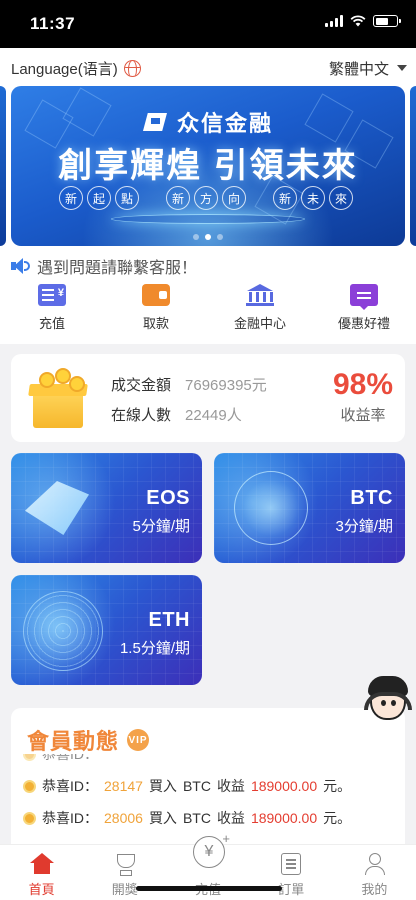 This screenshot has width=416, height=900. What do you see at coordinates (341, 198) in the screenshot?
I see `banner-chip: 來` at bounding box center [341, 198].